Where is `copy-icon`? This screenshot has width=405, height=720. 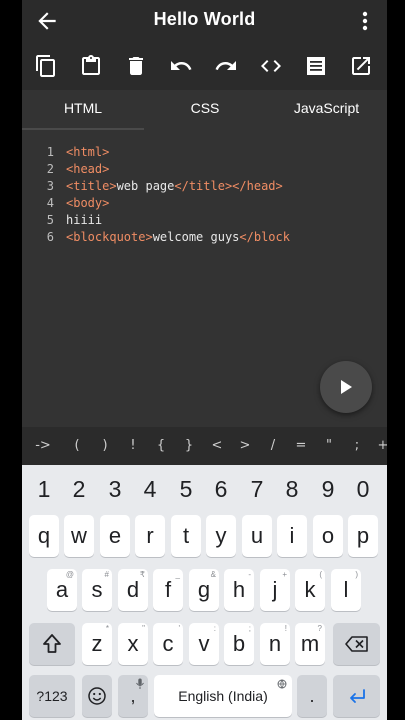 copy-icon is located at coordinates (46, 66).